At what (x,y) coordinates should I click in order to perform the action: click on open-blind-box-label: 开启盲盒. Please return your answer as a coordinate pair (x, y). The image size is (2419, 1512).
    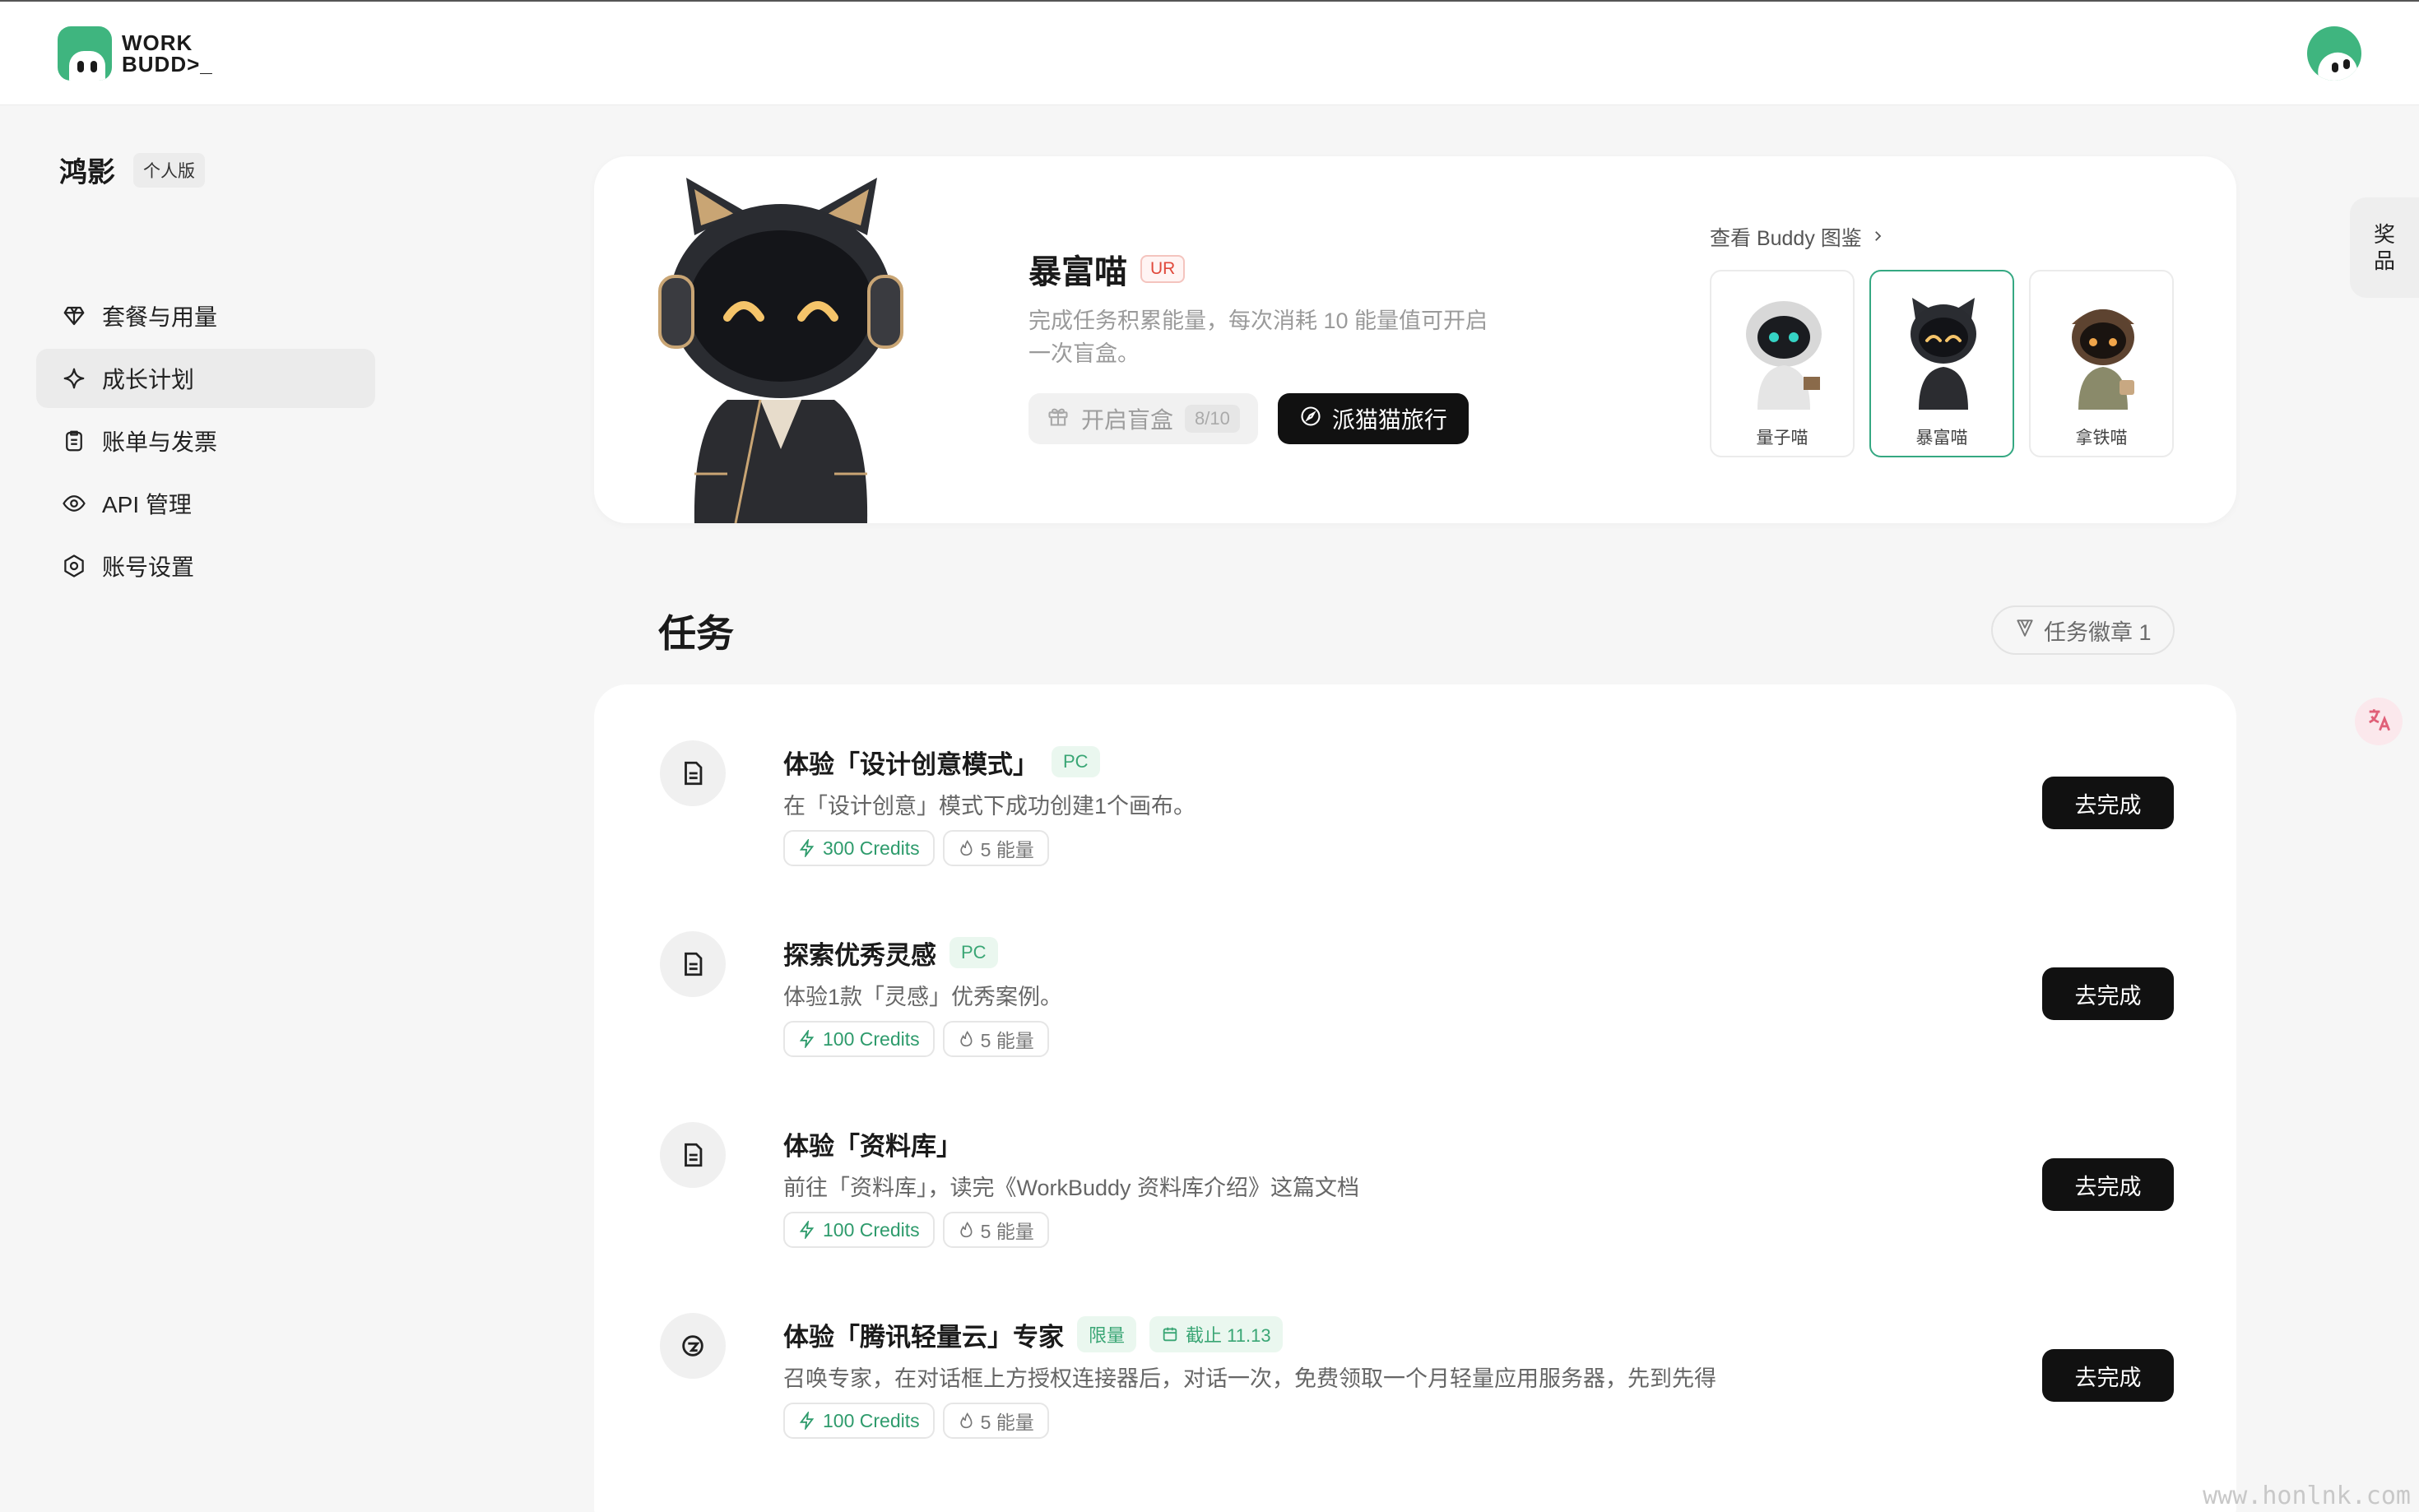
    Looking at the image, I should click on (1127, 420).